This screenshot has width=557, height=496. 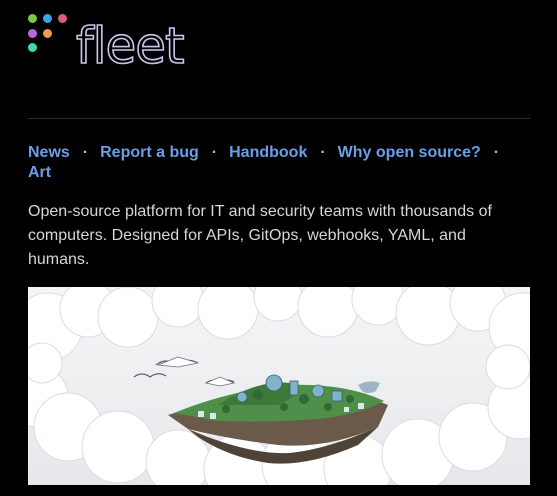 I want to click on fleet-logo: fleet, so click(x=108, y=46).